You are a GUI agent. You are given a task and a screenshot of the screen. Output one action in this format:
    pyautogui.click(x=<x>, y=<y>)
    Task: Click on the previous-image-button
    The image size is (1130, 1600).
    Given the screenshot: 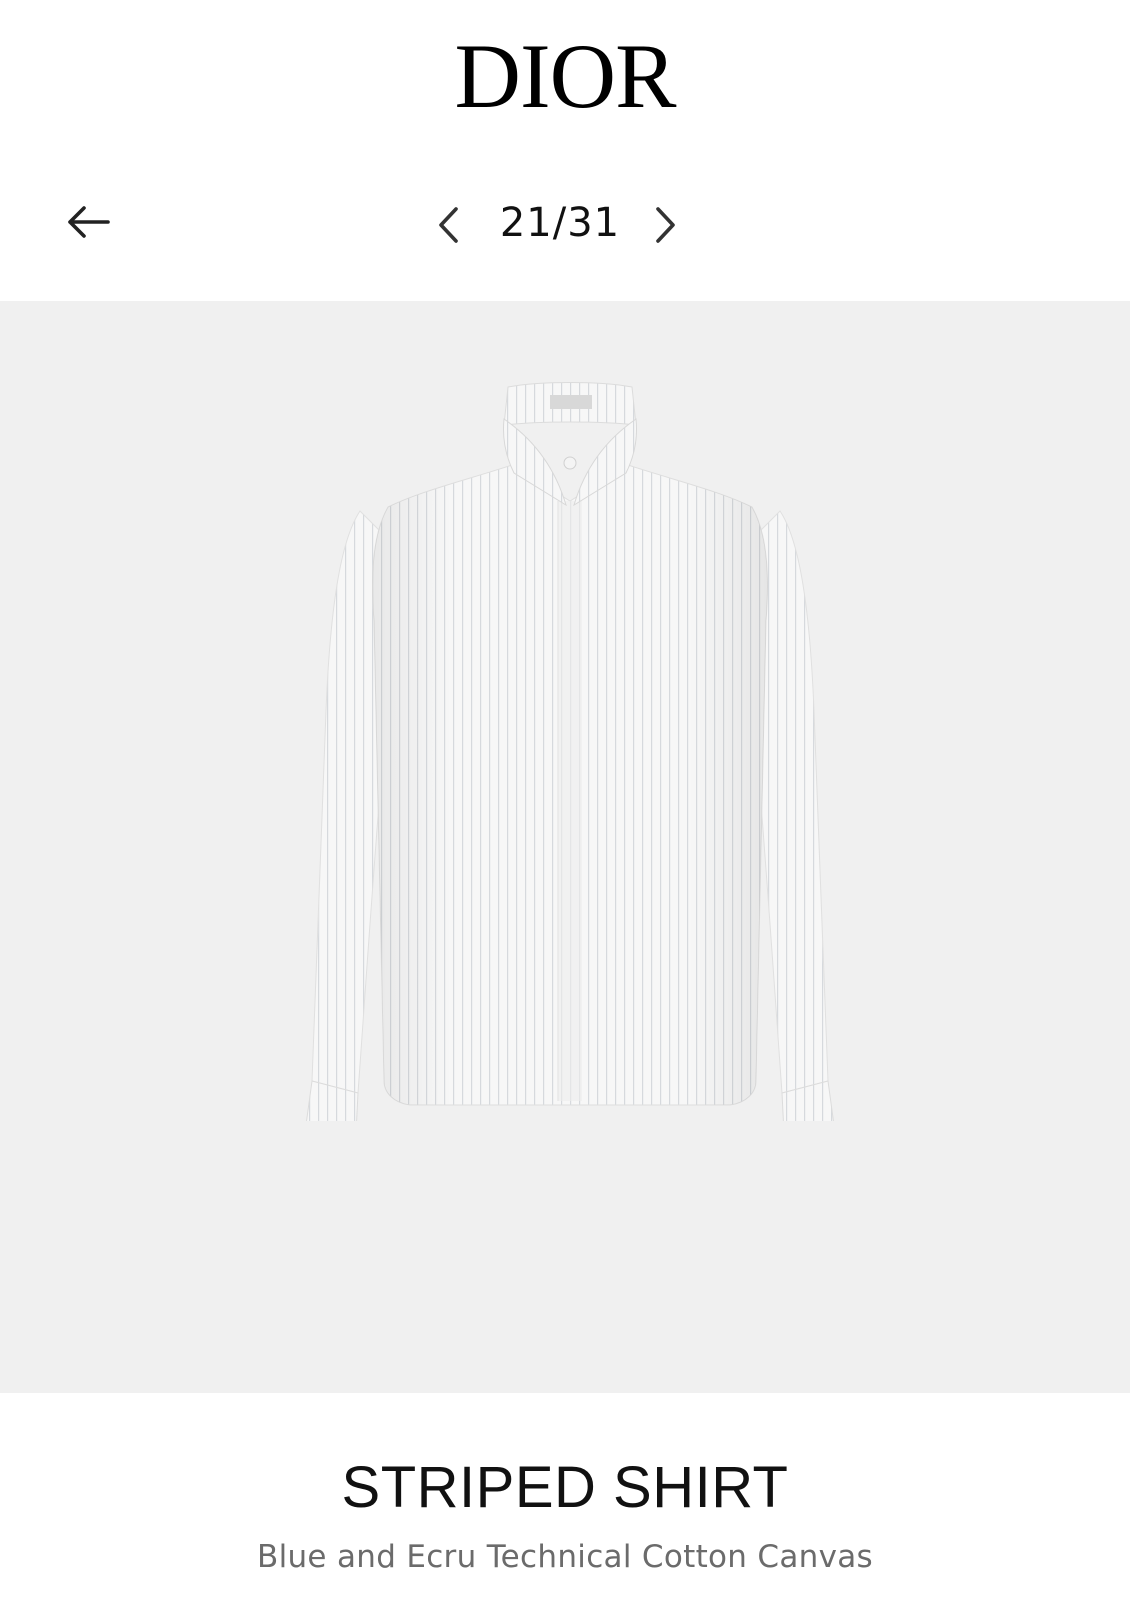 What is the action you would take?
    pyautogui.click(x=448, y=225)
    